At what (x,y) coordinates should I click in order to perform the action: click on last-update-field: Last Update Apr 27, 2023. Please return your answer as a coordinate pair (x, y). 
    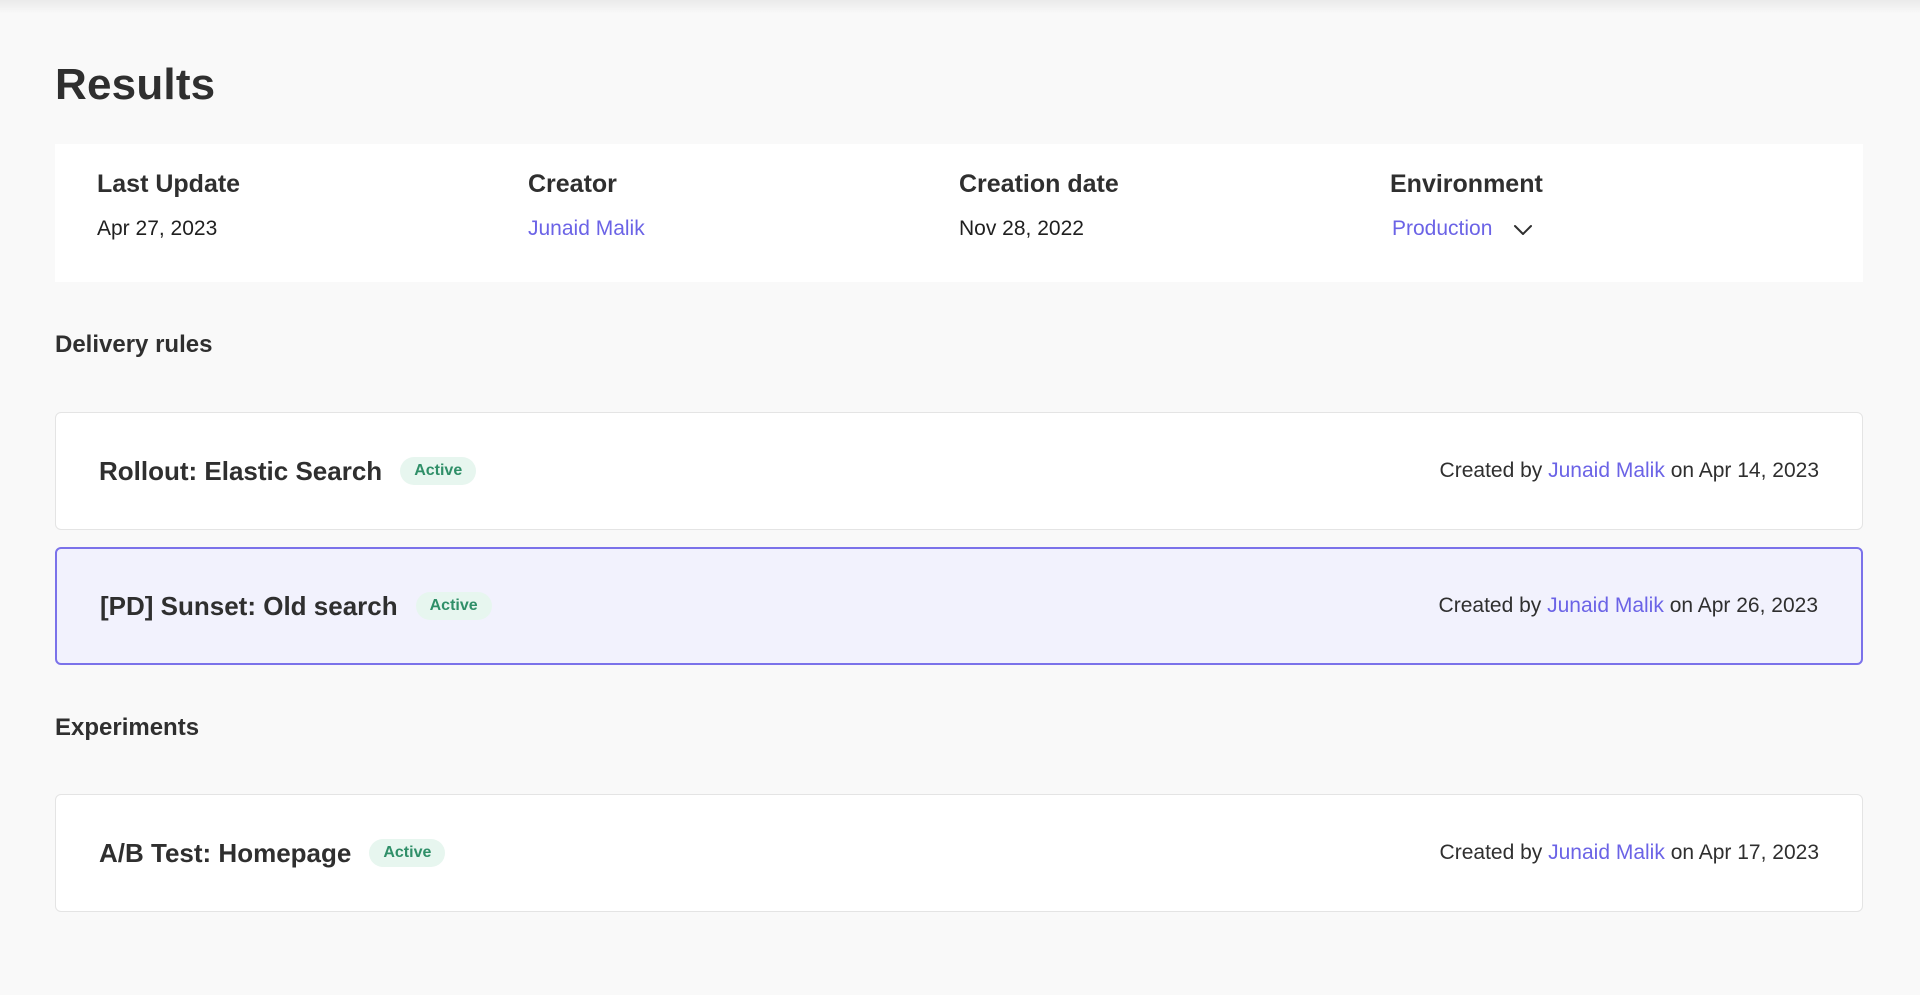
    Looking at the image, I should click on (168, 205).